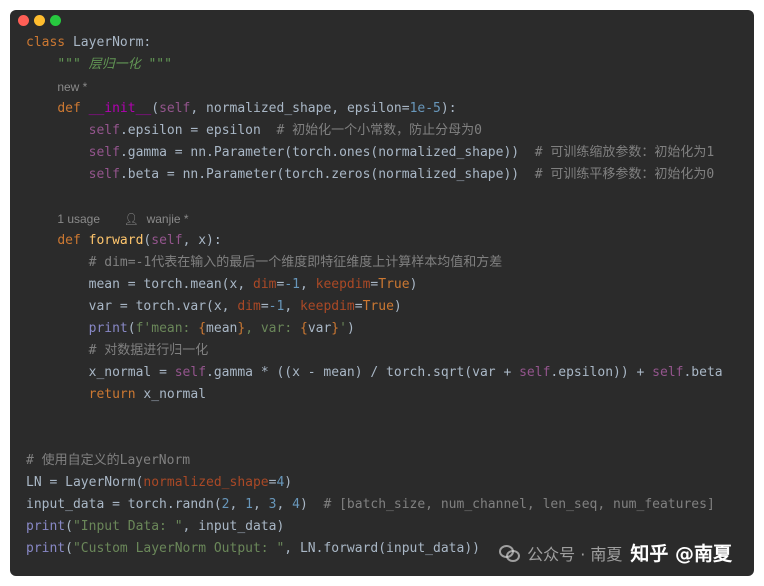 Image resolution: width=764 pixels, height=586 pixels. I want to click on hint-usage: 1 usage, so click(78, 219).